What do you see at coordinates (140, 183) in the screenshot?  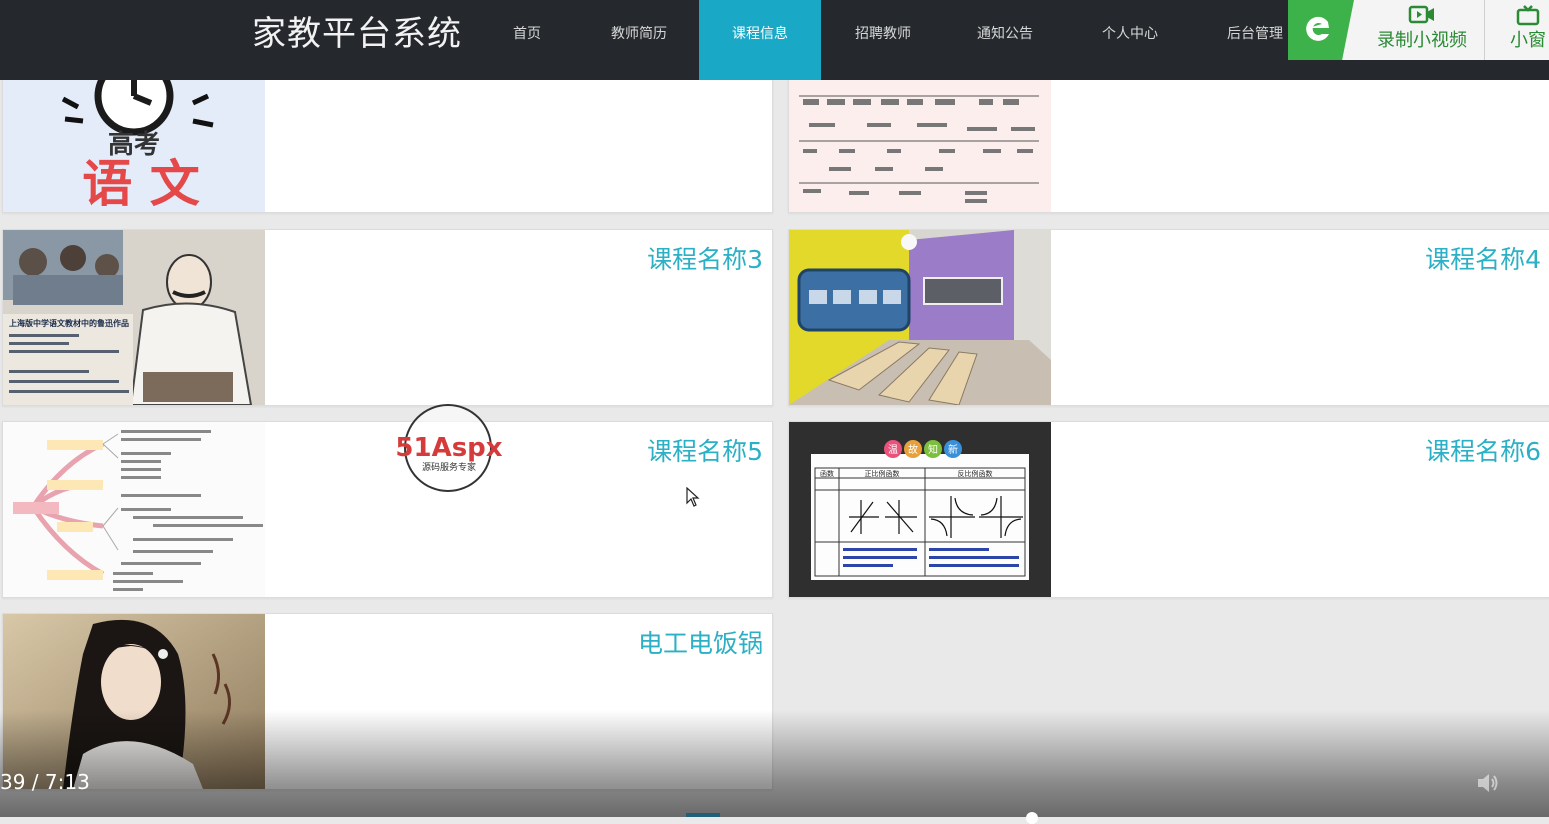 I see `yuwen-text: 语 文` at bounding box center [140, 183].